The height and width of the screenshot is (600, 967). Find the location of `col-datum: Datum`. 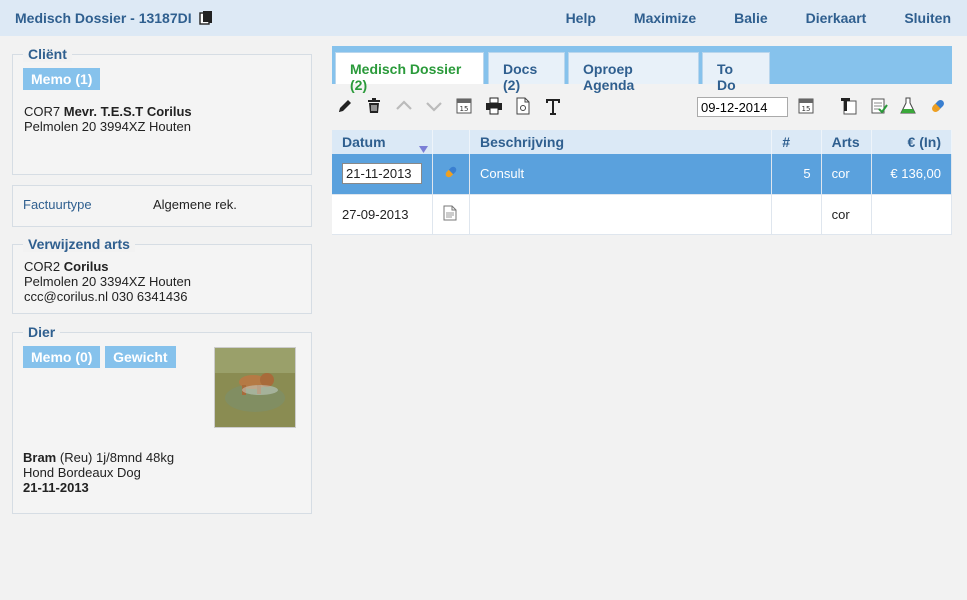

col-datum: Datum is located at coordinates (382, 142).